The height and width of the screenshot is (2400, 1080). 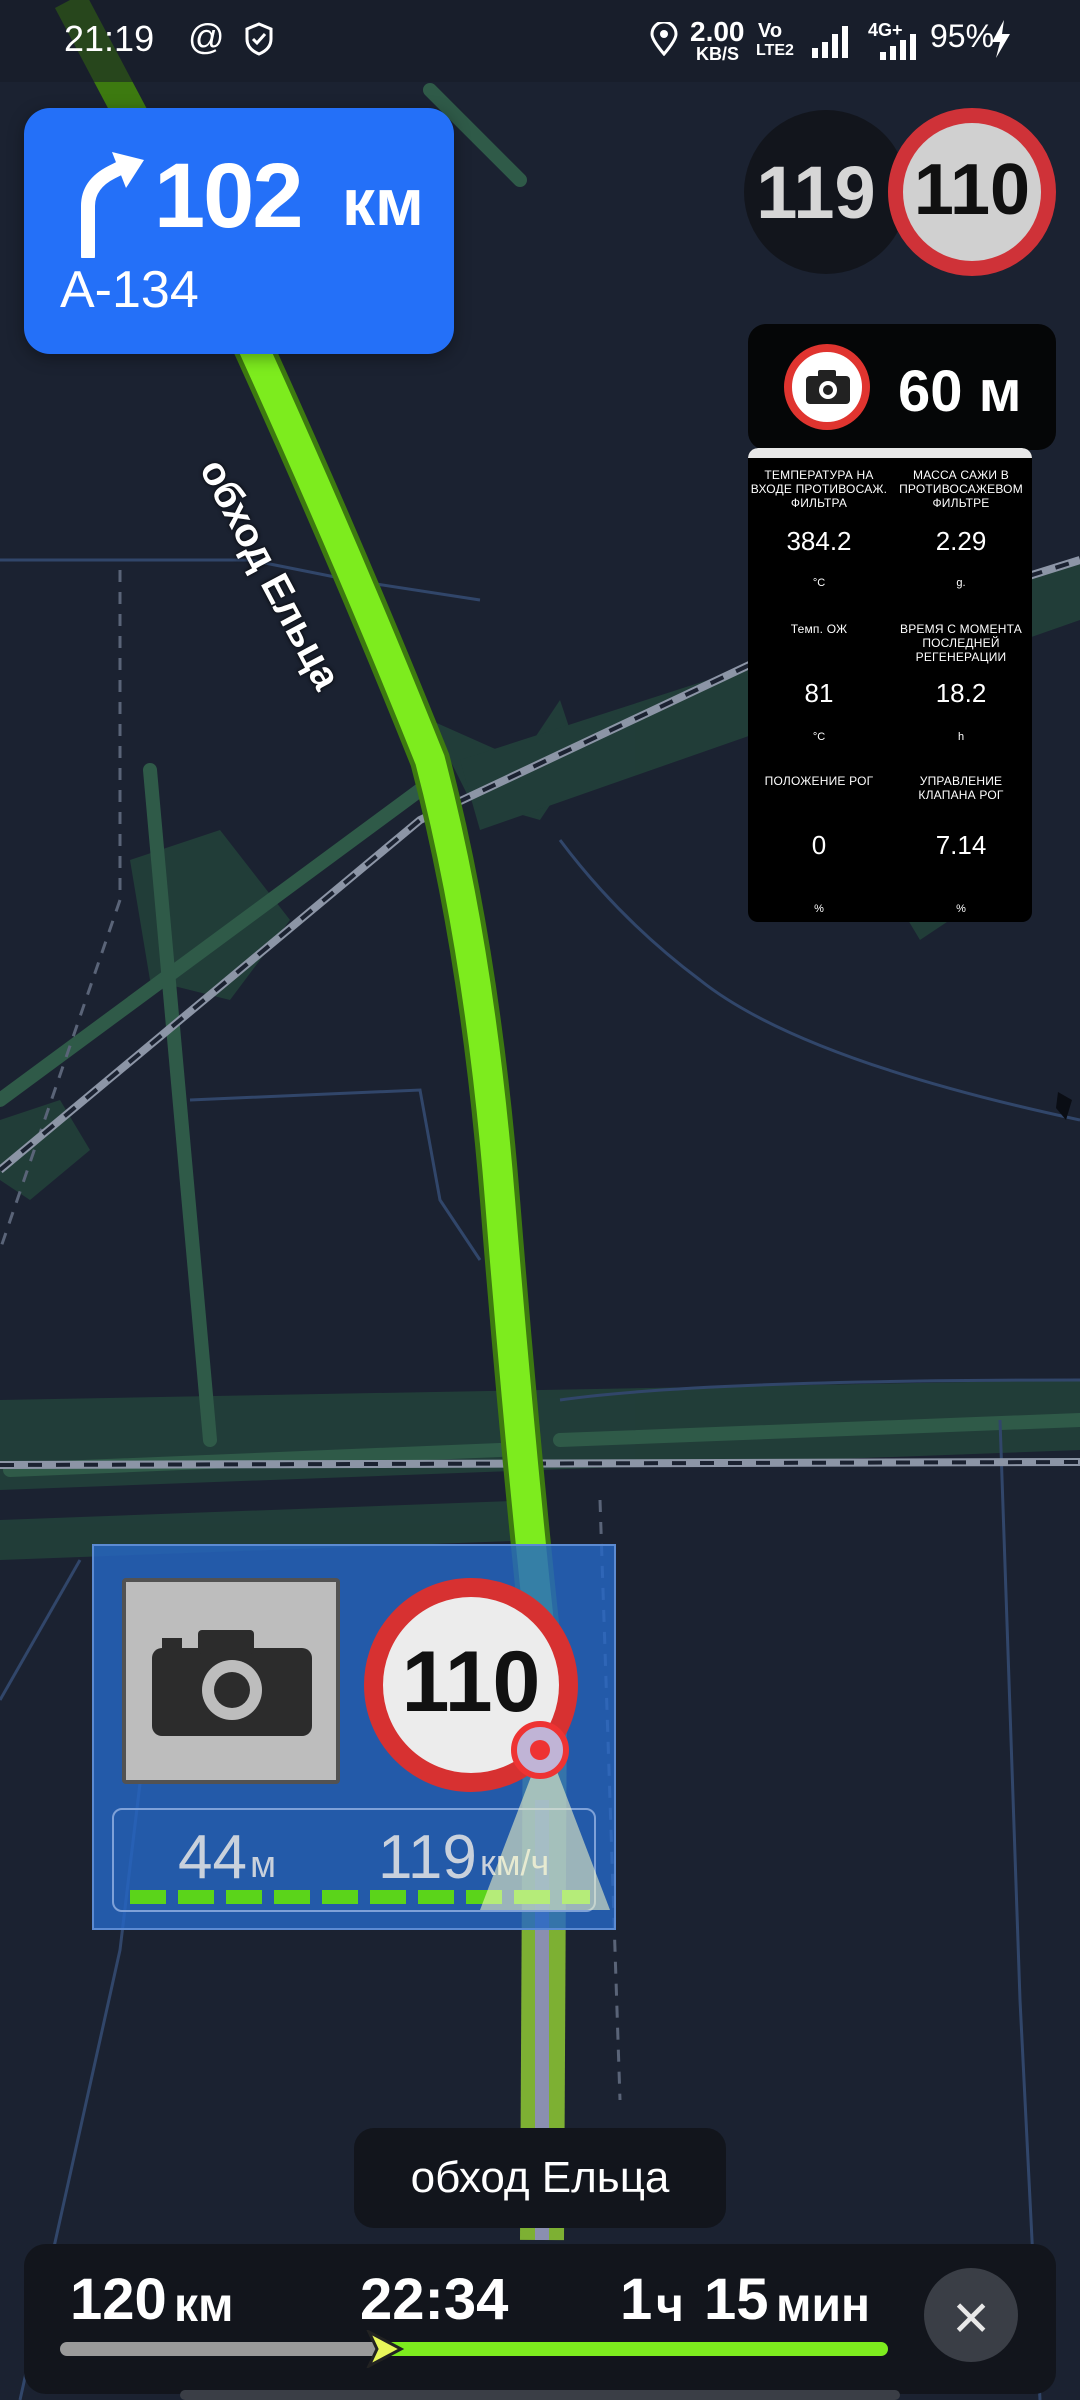 What do you see at coordinates (434, 2299) in the screenshot?
I see `arrival-time: 22:34` at bounding box center [434, 2299].